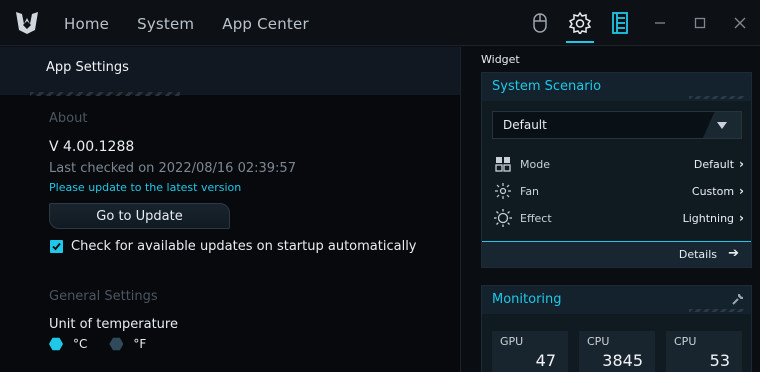  What do you see at coordinates (618, 191) in the screenshot?
I see `scenario-row-fan: Fan Custom ›` at bounding box center [618, 191].